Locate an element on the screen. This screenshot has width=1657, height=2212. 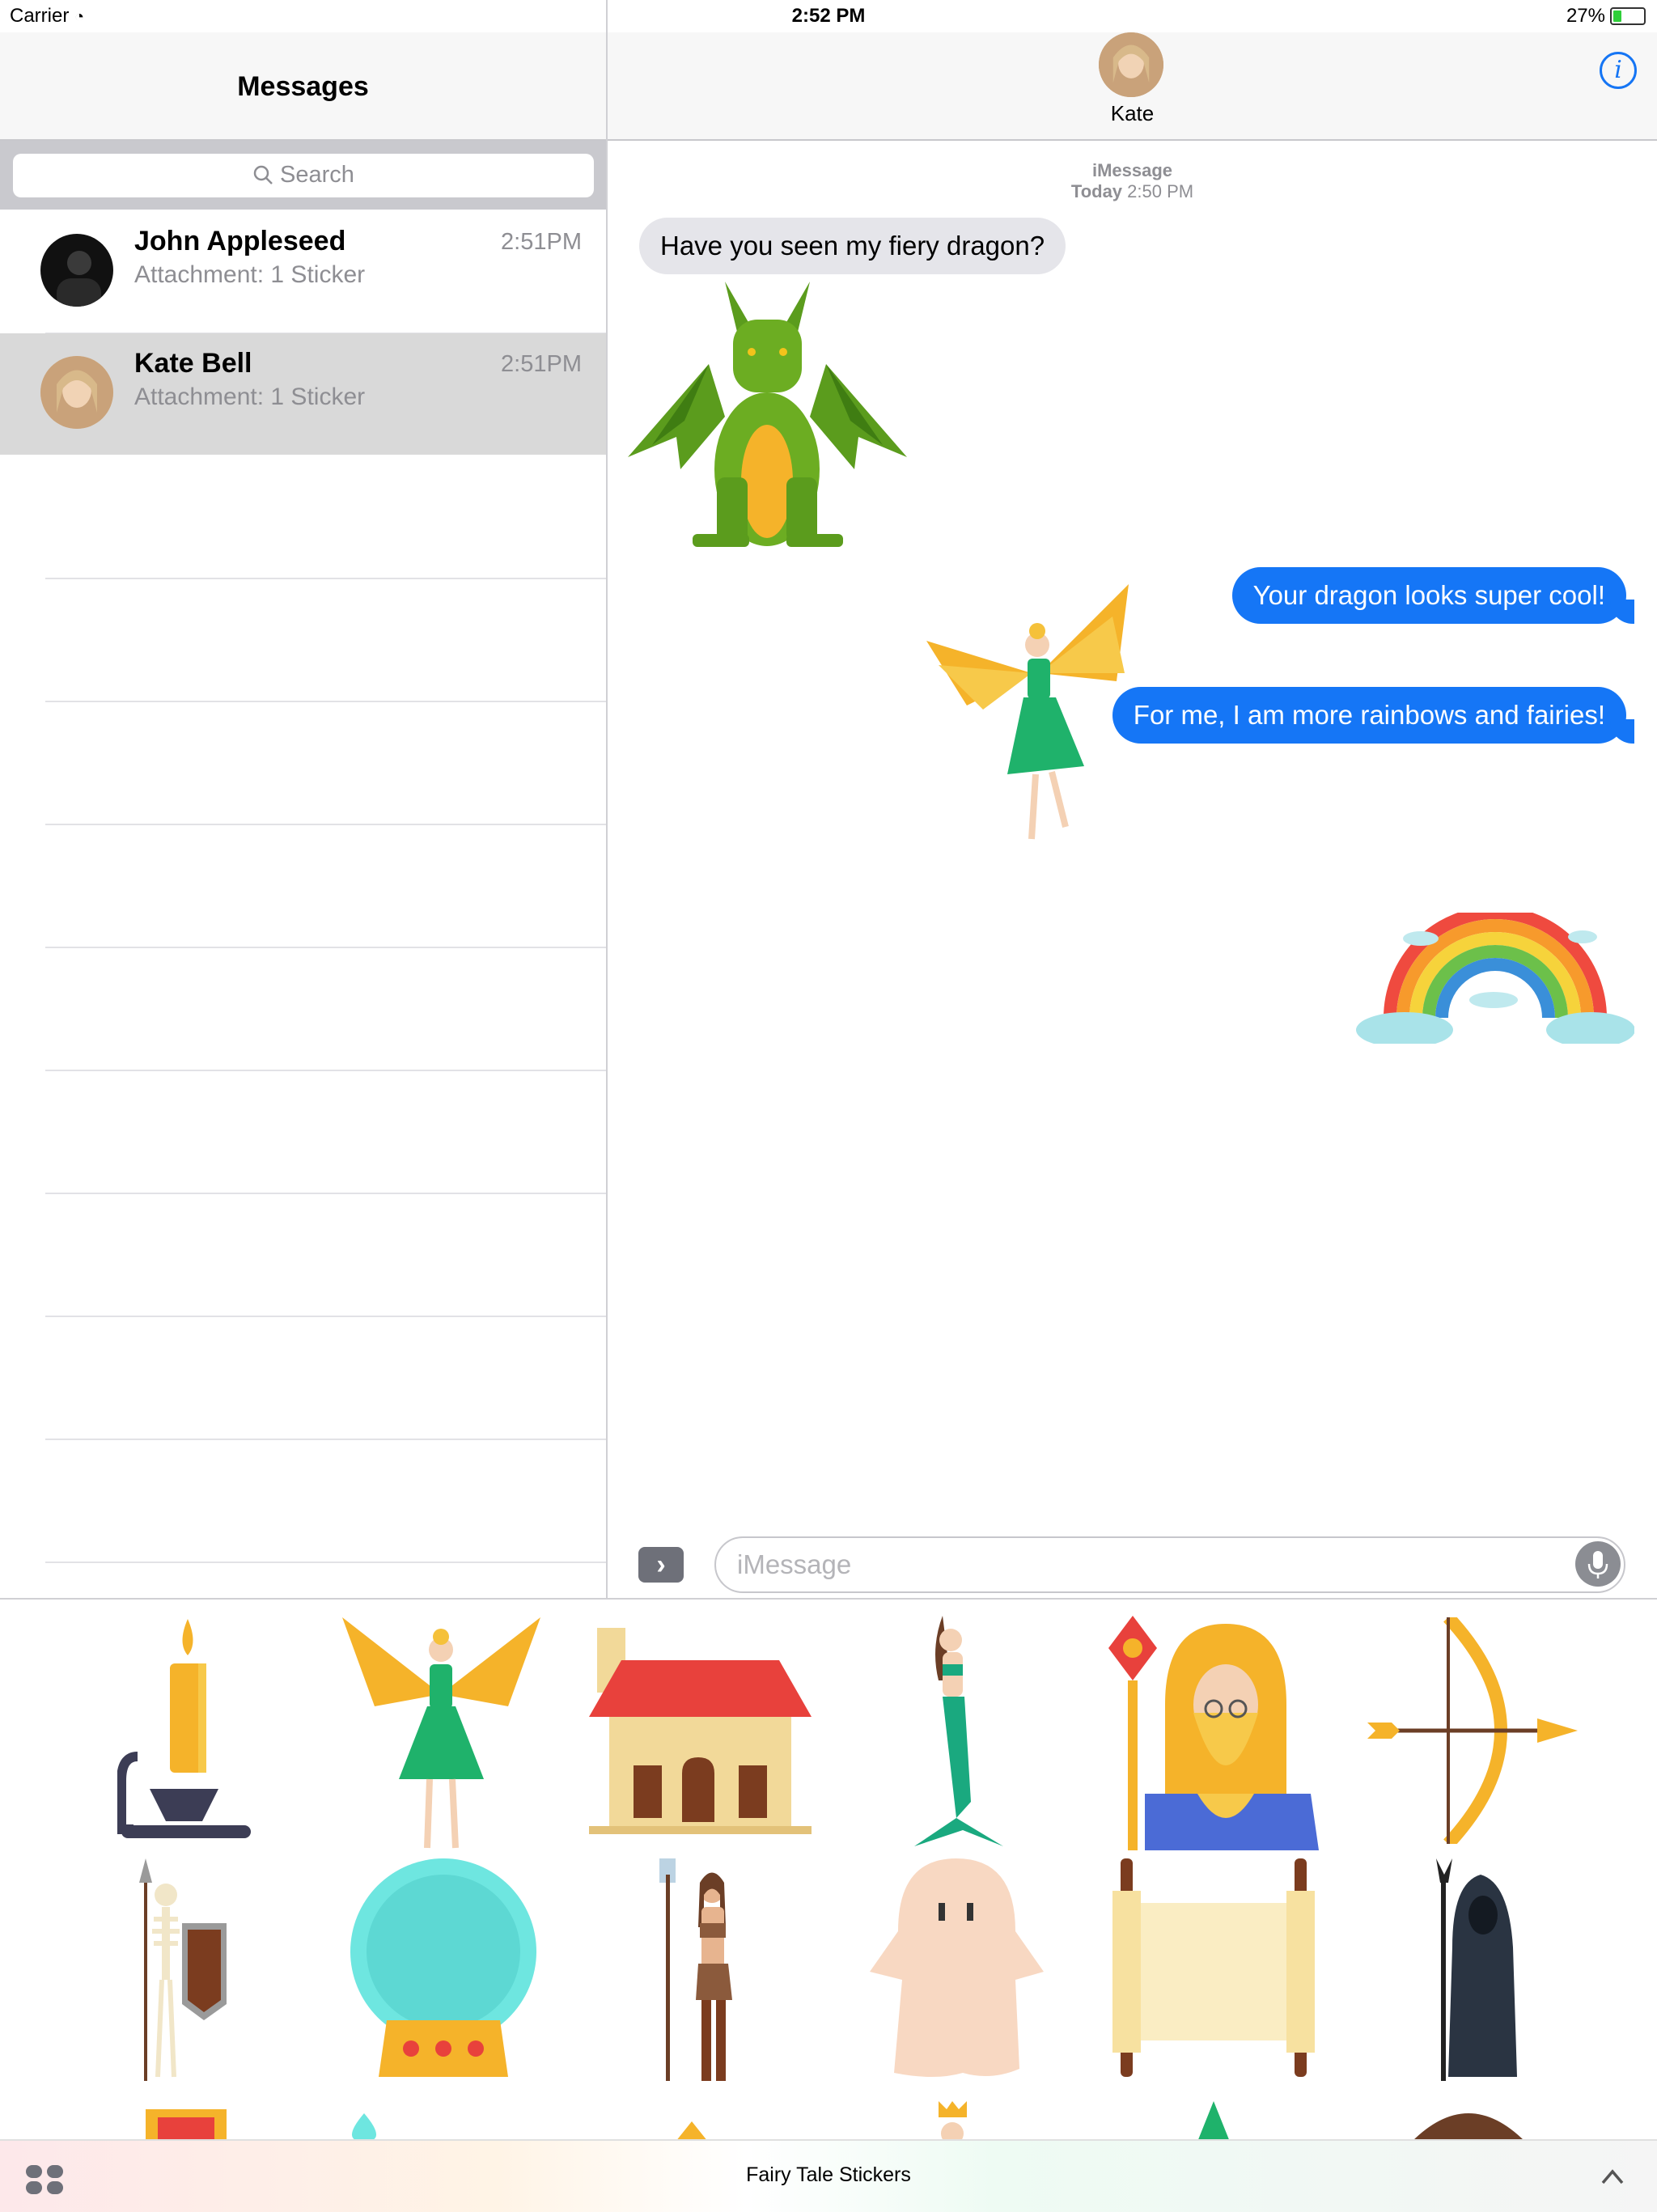
battery-icon is located at coordinates (1628, 16).